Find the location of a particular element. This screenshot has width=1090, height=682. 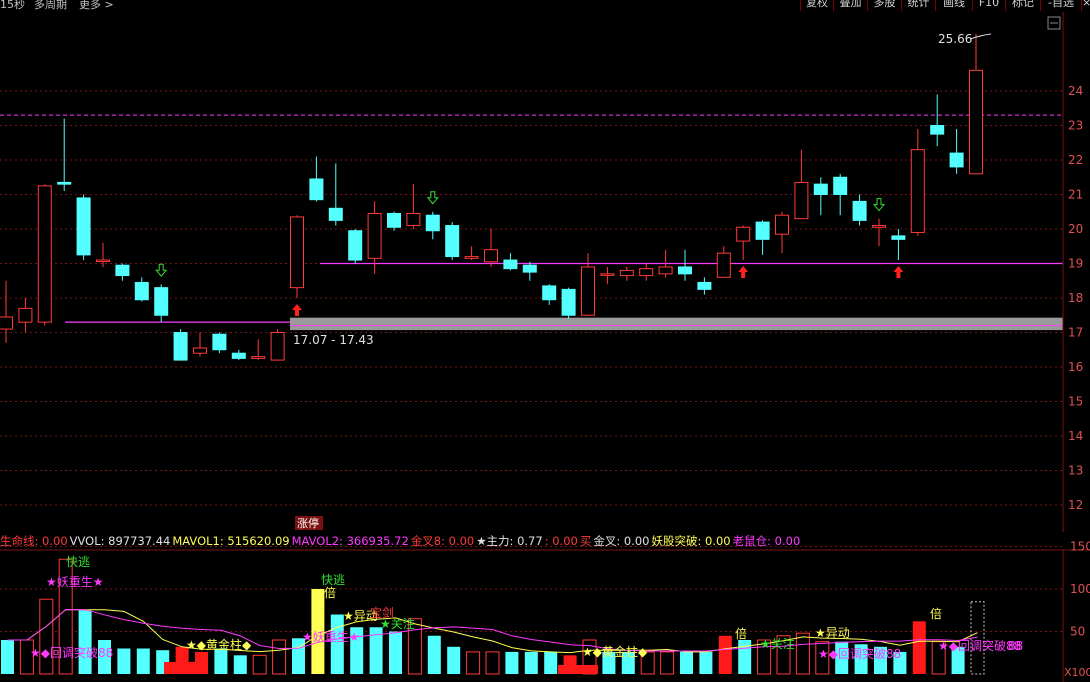

volume-signal-label: ★异动 is located at coordinates (832, 633).